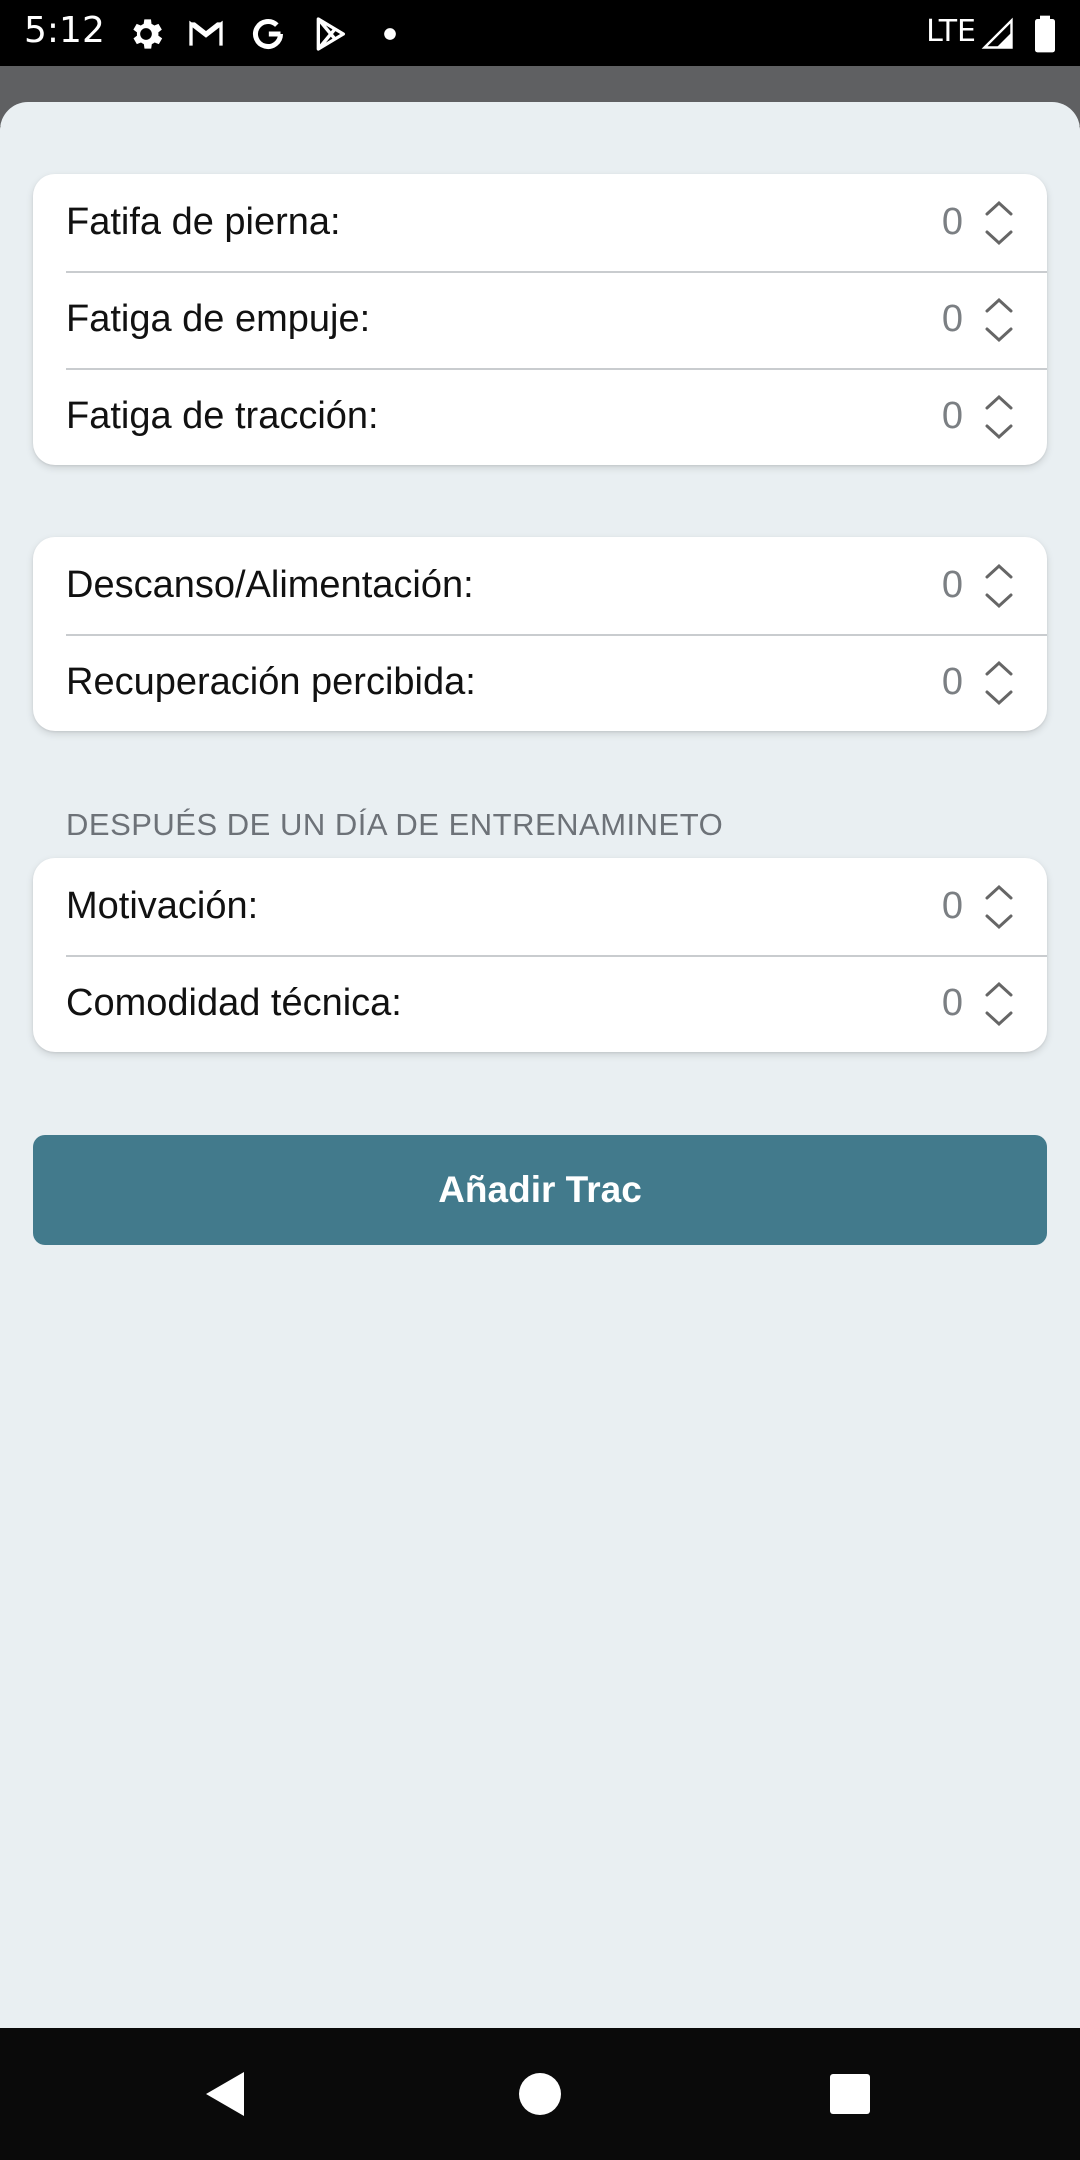 Image resolution: width=1080 pixels, height=2160 pixels. What do you see at coordinates (1045, 34) in the screenshot?
I see `battery-icon` at bounding box center [1045, 34].